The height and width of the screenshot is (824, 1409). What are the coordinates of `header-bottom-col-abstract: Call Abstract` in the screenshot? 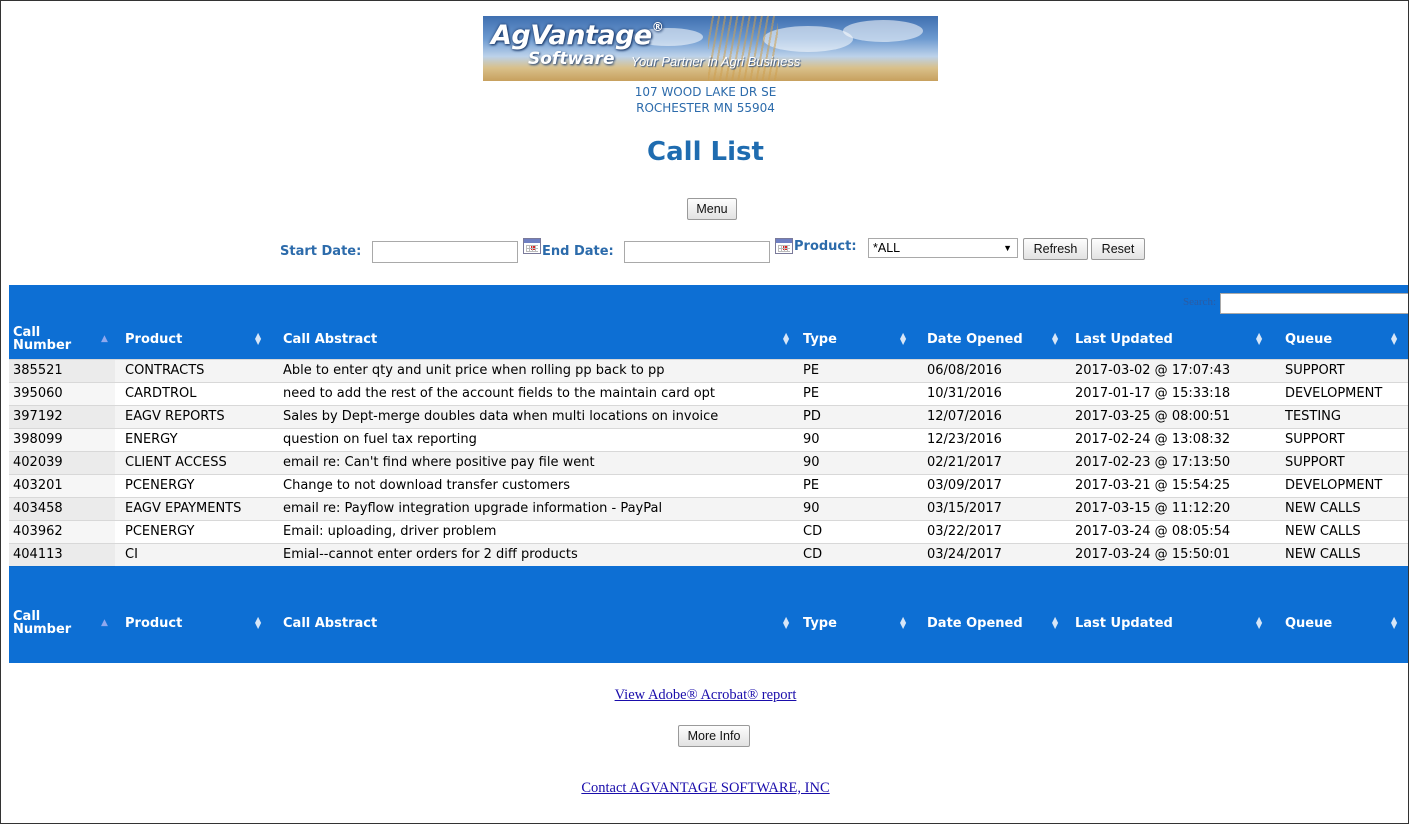 It's located at (533, 623).